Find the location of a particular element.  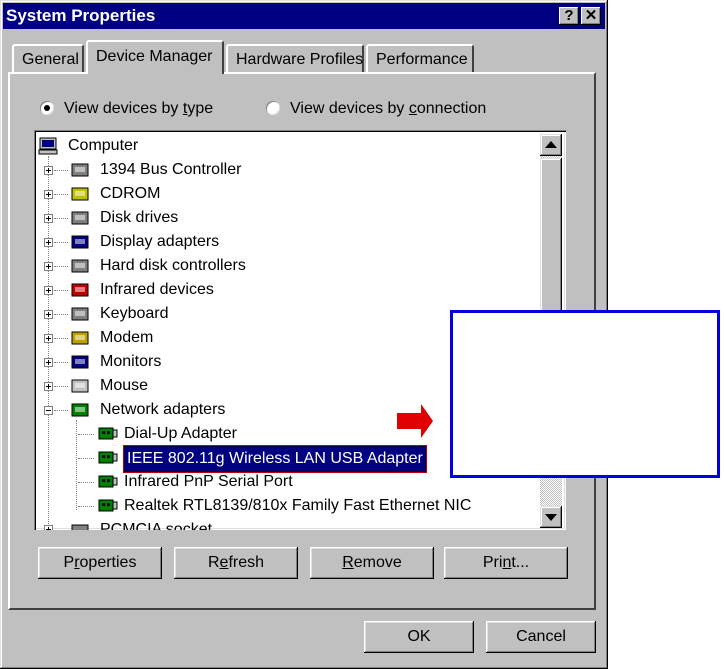

cancel-button: Cancel is located at coordinates (541, 637).